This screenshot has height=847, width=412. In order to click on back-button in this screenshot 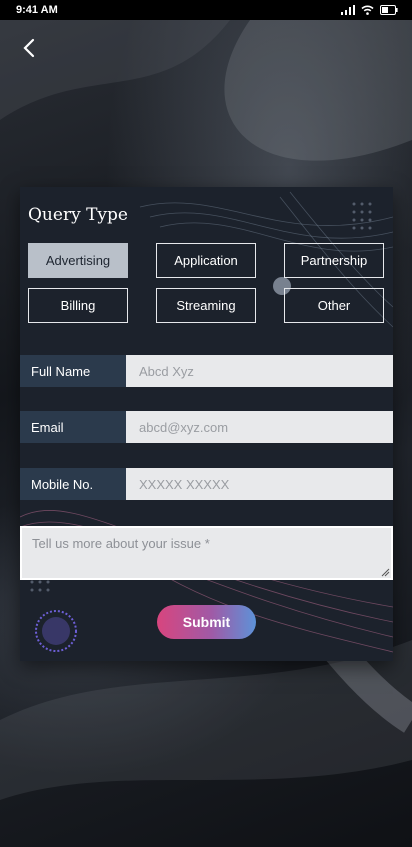, I will do `click(29, 48)`.